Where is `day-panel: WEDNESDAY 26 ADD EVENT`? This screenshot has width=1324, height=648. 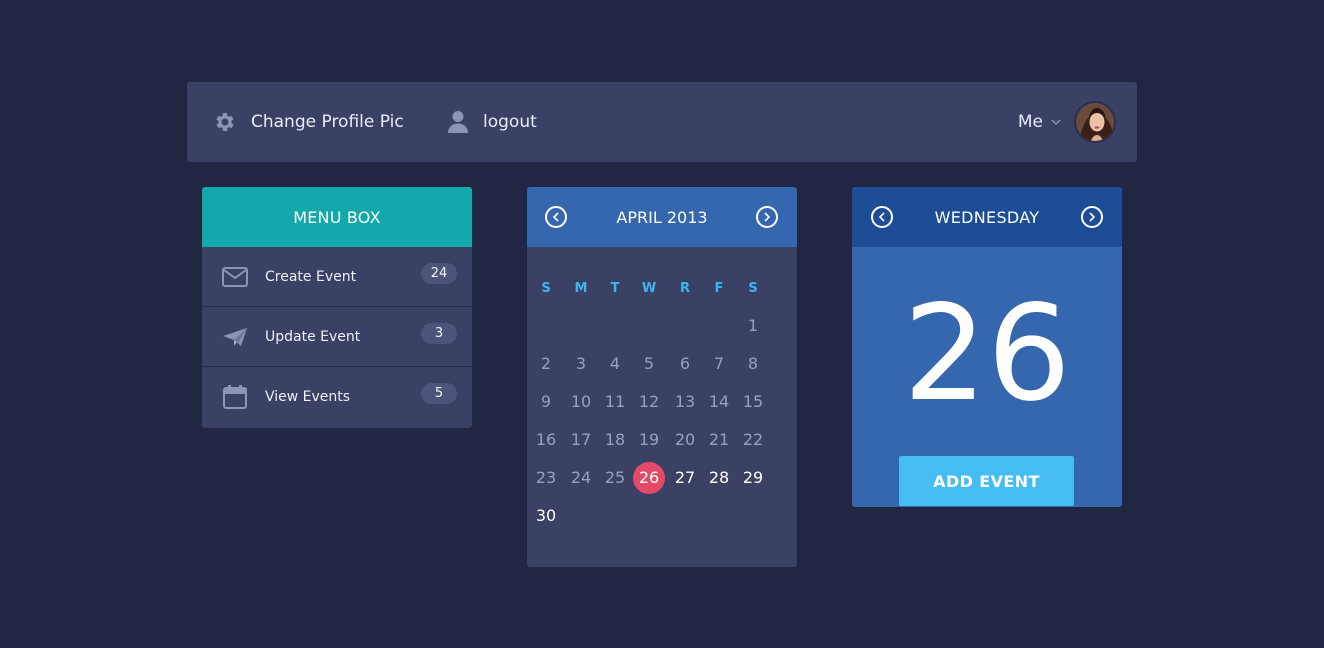 day-panel: WEDNESDAY 26 ADD EVENT is located at coordinates (987, 347).